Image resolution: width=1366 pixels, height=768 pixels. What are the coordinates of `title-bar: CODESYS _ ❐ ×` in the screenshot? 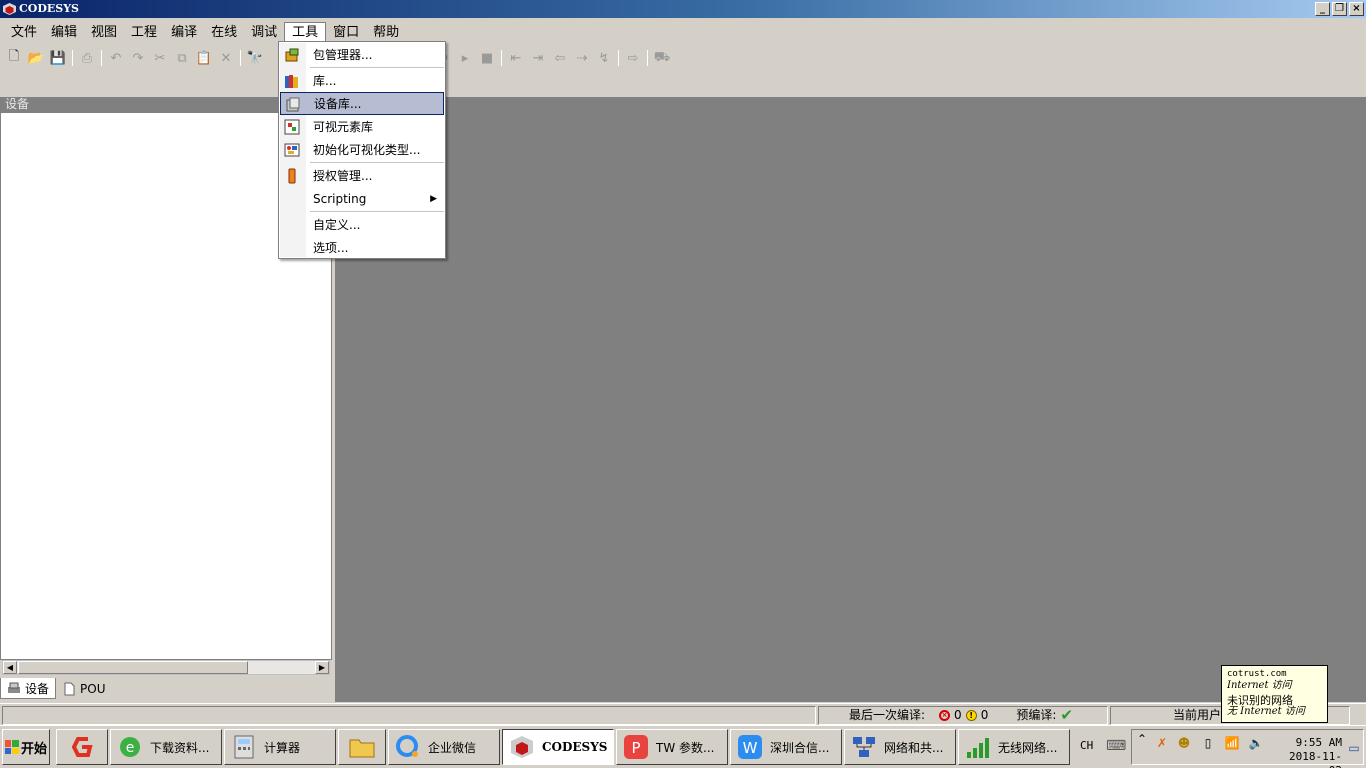 It's located at (683, 9).